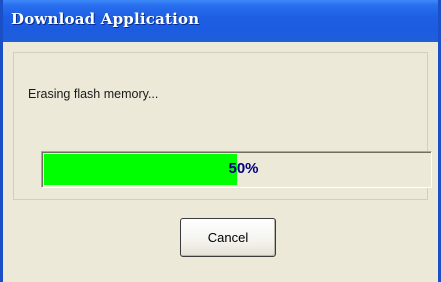 Image resolution: width=441 pixels, height=282 pixels. Describe the element at coordinates (243, 168) in the screenshot. I see `progress-percent-label: 50%` at that location.